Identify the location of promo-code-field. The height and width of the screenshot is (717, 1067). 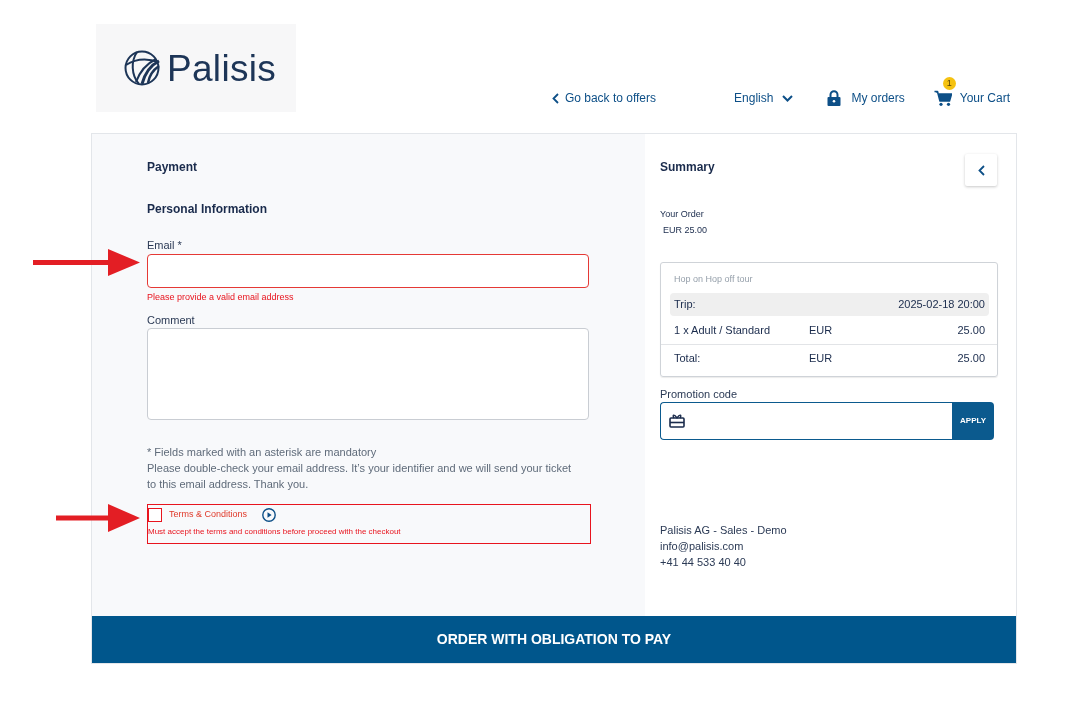
(806, 421).